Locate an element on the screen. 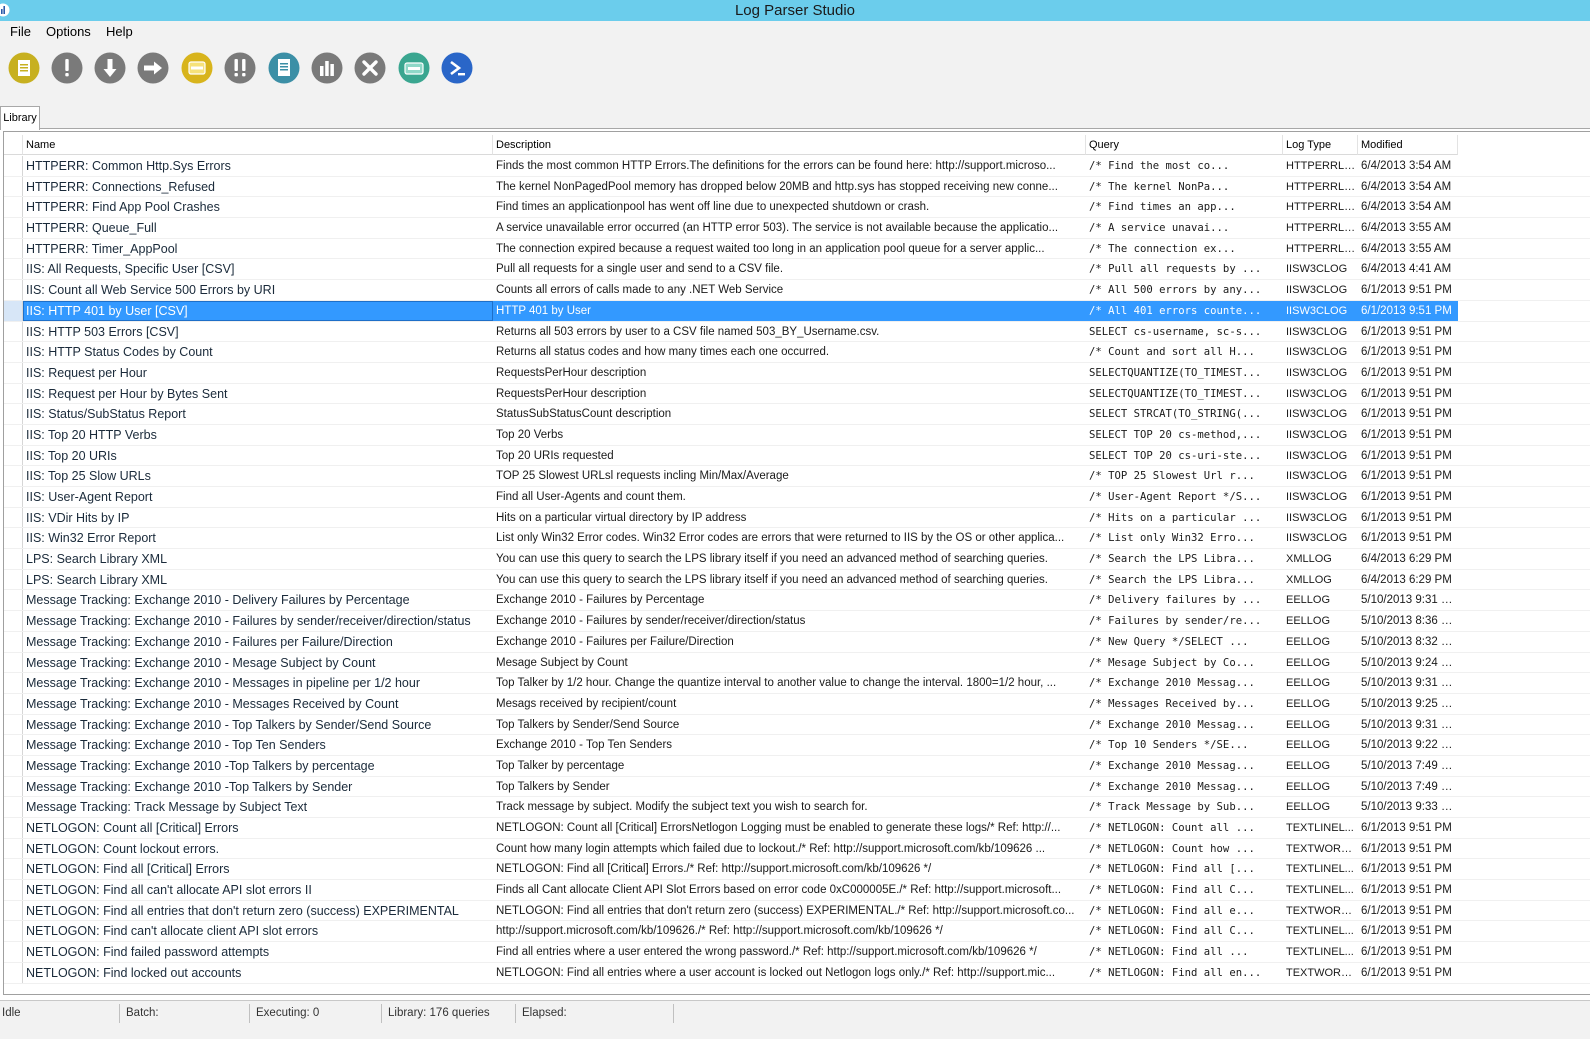  toolbar-button-output is located at coordinates (414, 68).